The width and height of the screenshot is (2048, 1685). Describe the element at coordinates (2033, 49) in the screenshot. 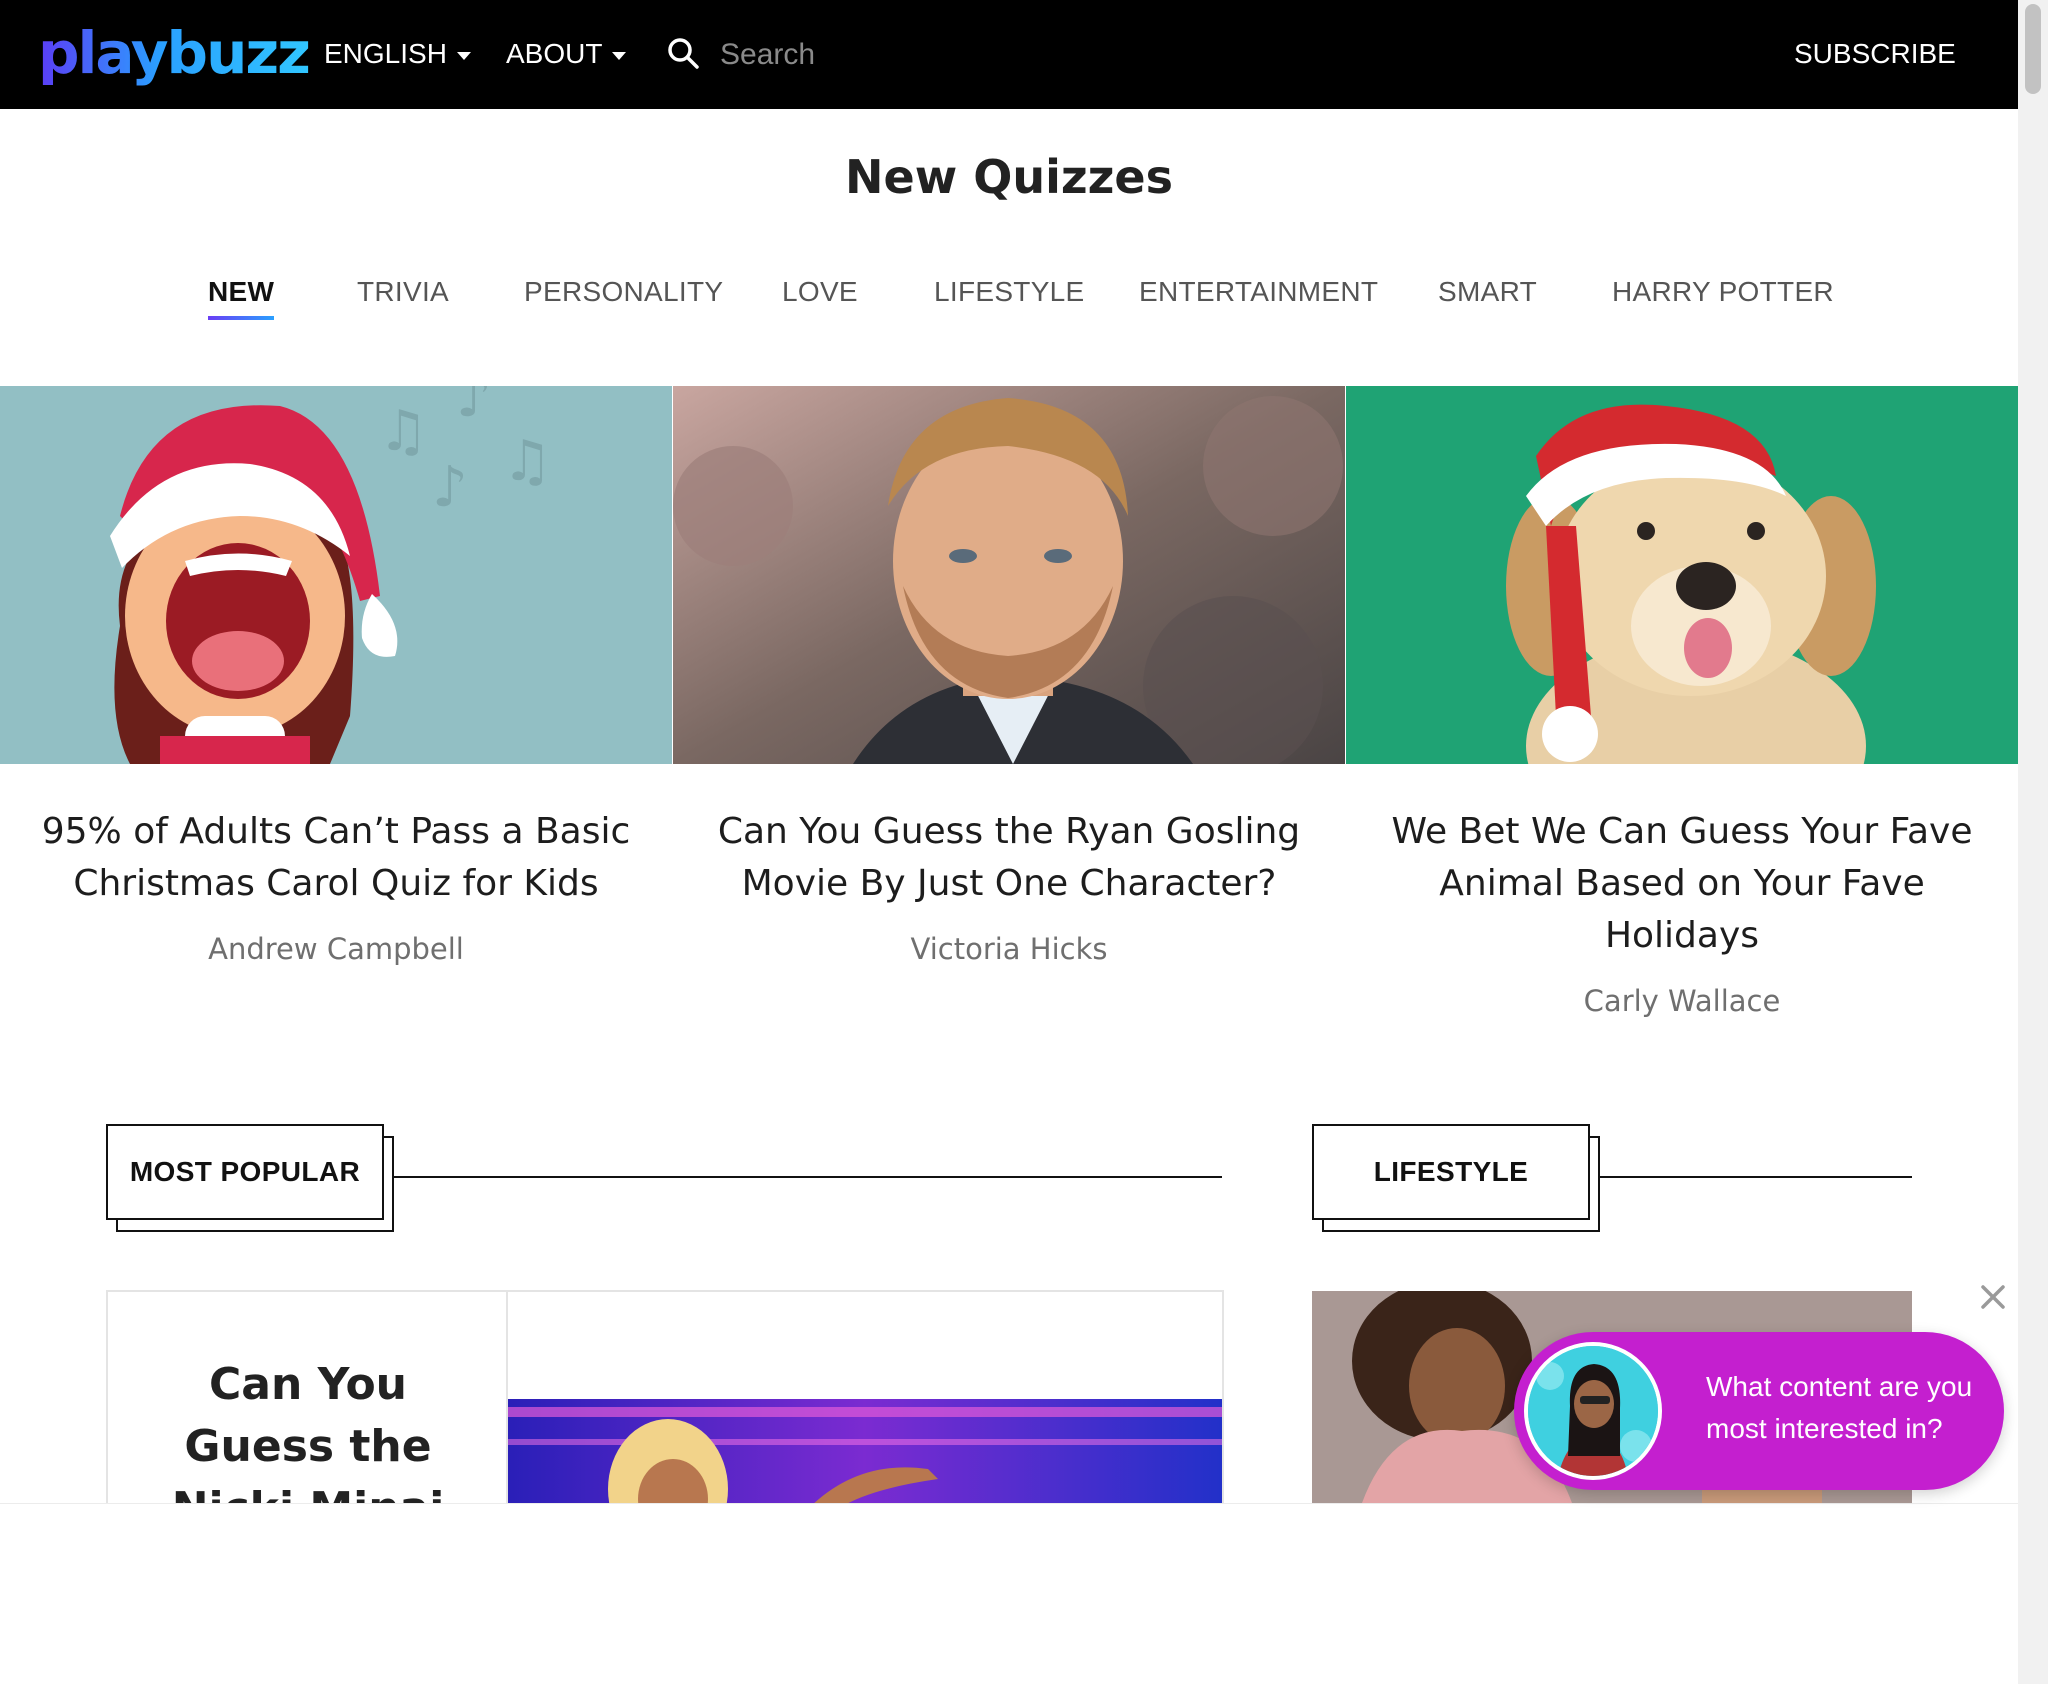

I see `scrollbar-thumb` at that location.